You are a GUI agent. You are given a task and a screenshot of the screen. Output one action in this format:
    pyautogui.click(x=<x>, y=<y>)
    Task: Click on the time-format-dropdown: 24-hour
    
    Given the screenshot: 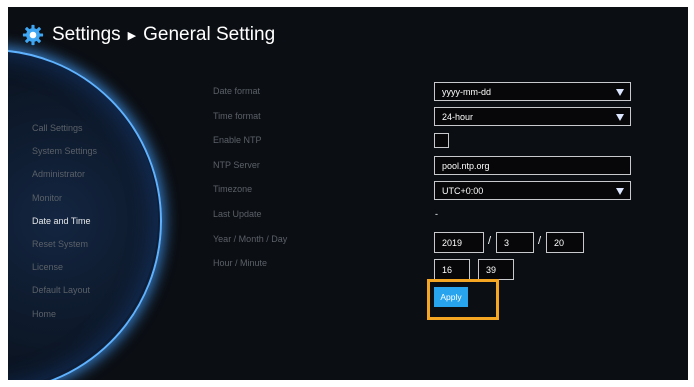 What is the action you would take?
    pyautogui.click(x=532, y=116)
    